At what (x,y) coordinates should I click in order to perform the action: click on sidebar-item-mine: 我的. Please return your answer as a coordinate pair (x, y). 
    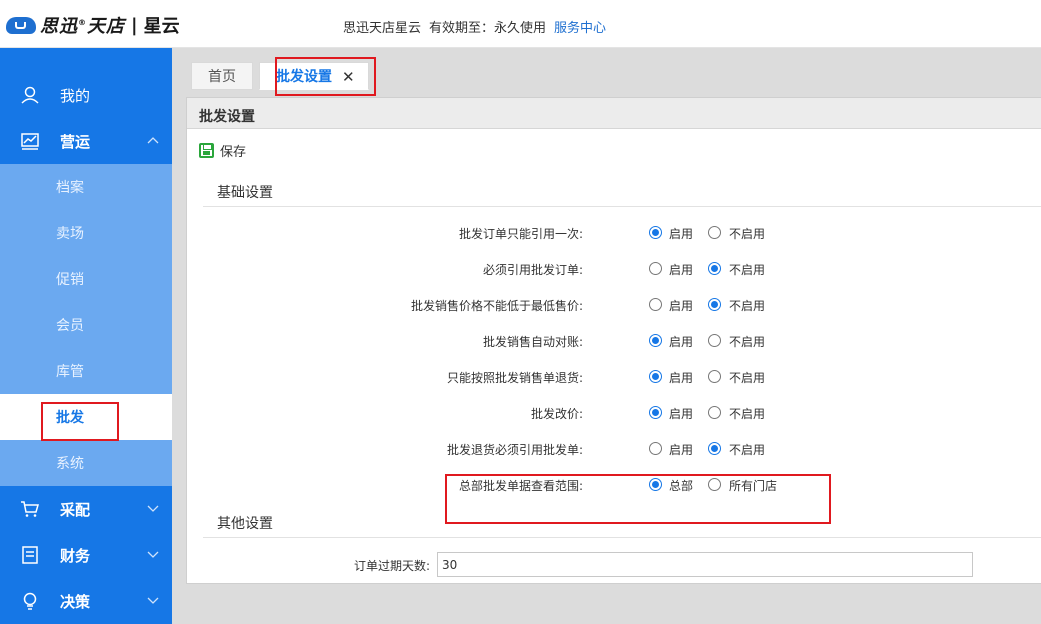
    Looking at the image, I should click on (86, 95).